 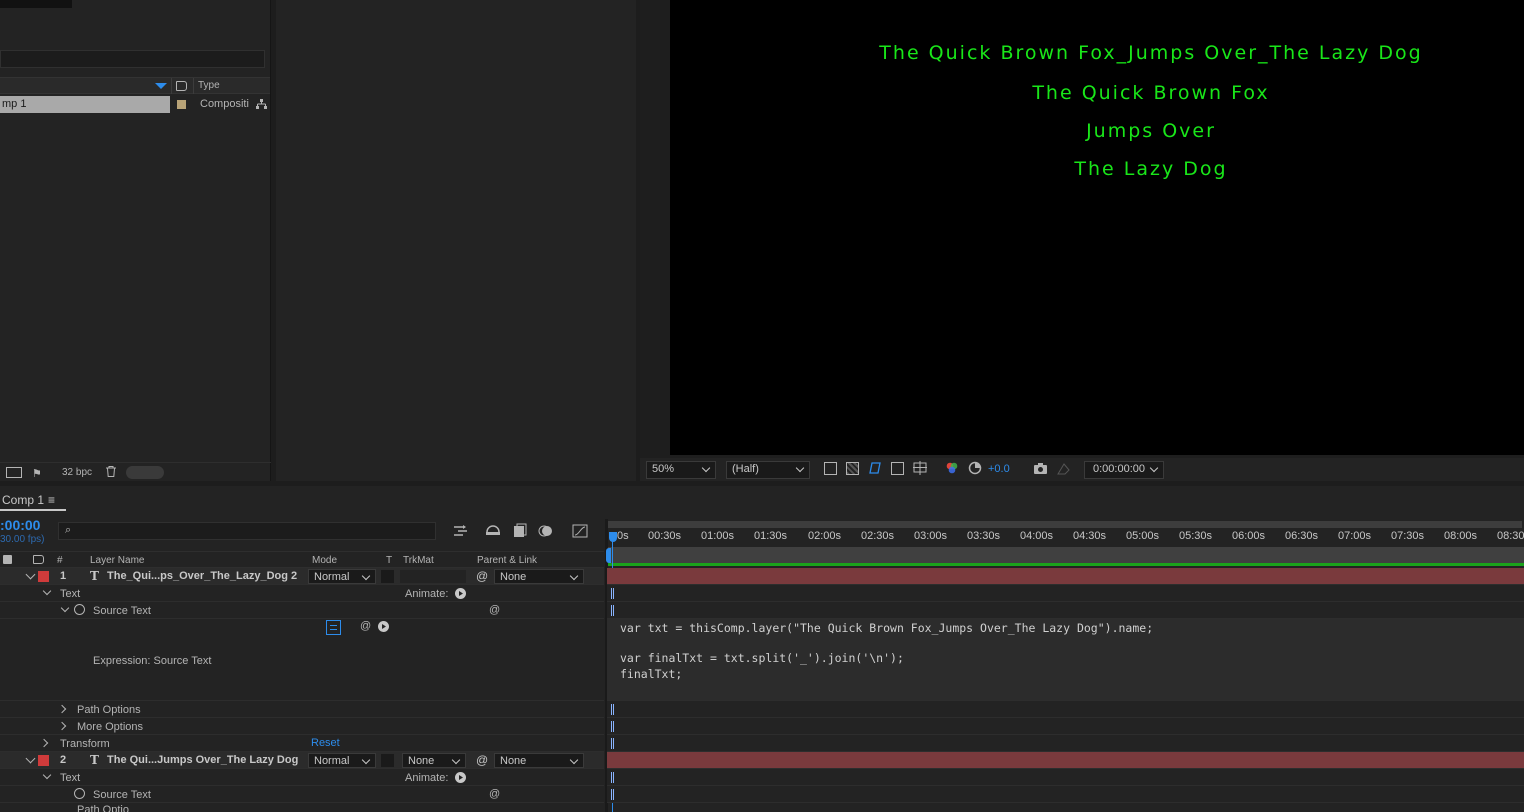 I want to click on path-options-row: Path Optio, so click(x=302, y=807).